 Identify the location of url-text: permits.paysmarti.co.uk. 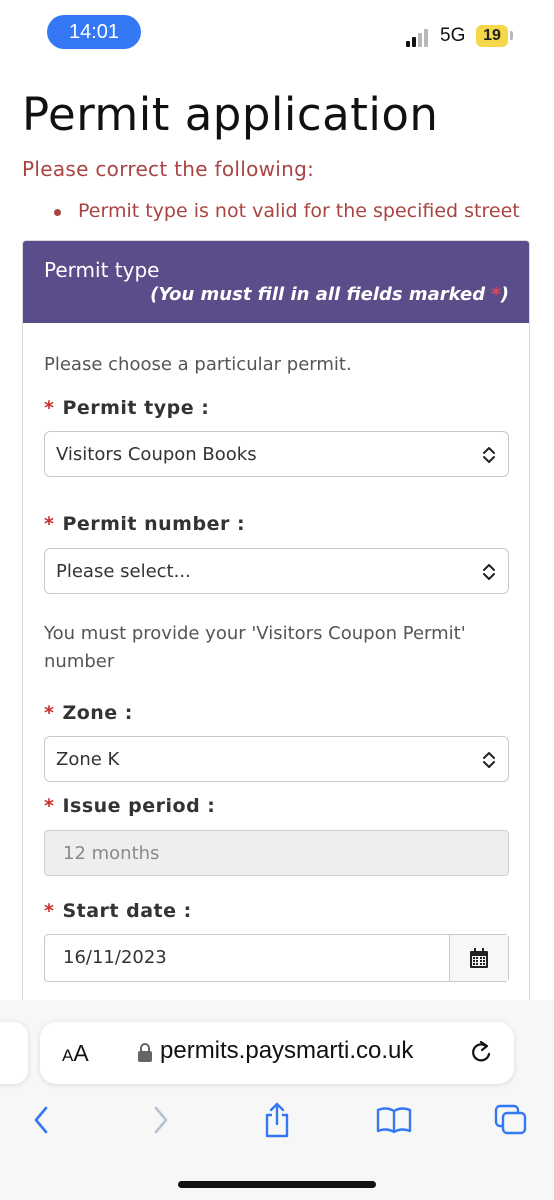
(287, 1050).